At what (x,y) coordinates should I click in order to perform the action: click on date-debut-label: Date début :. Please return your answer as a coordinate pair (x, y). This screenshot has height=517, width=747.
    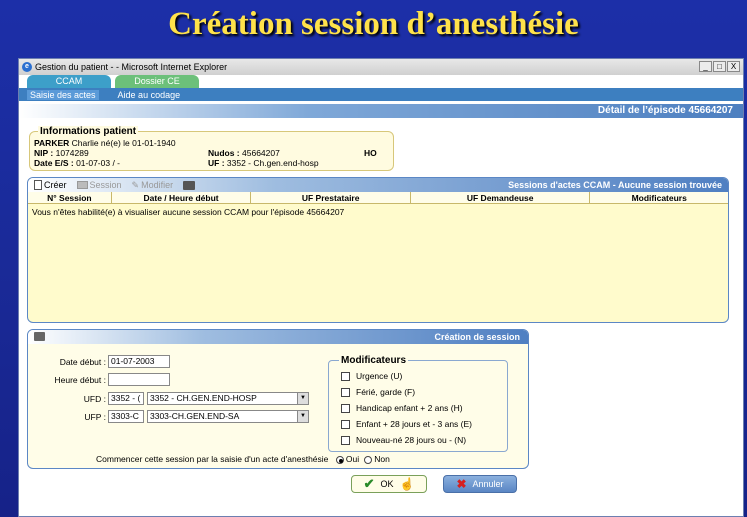
    Looking at the image, I should click on (82, 362).